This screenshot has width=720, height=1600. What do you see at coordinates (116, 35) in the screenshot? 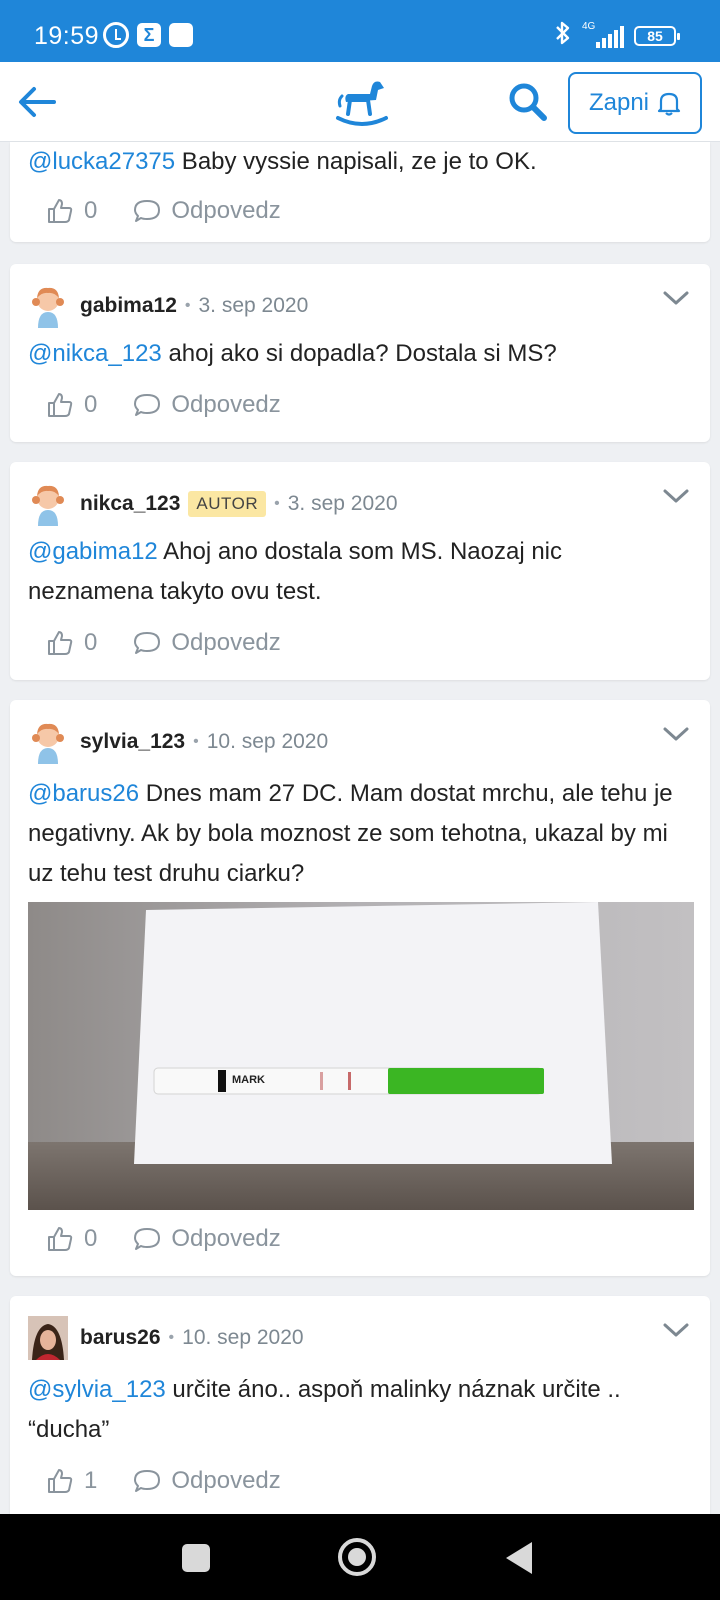
I see `alarm-icon` at bounding box center [116, 35].